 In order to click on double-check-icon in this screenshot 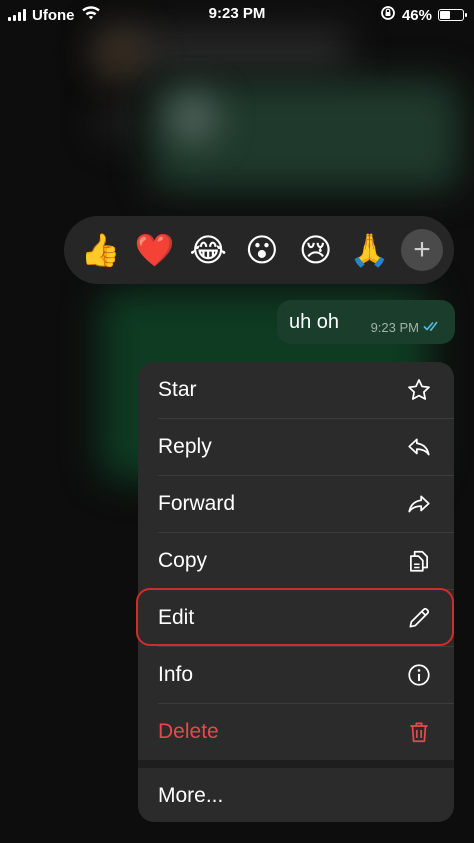, I will do `click(432, 327)`.